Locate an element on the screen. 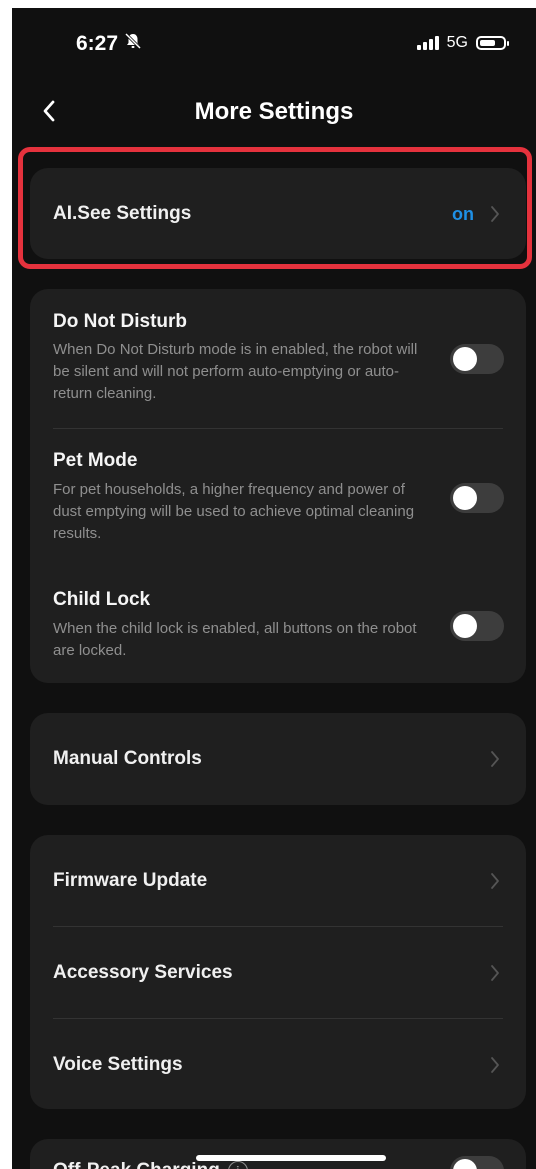 Image resolution: width=536 pixels, height=1169 pixels. clock-text: 6:27 is located at coordinates (97, 43).